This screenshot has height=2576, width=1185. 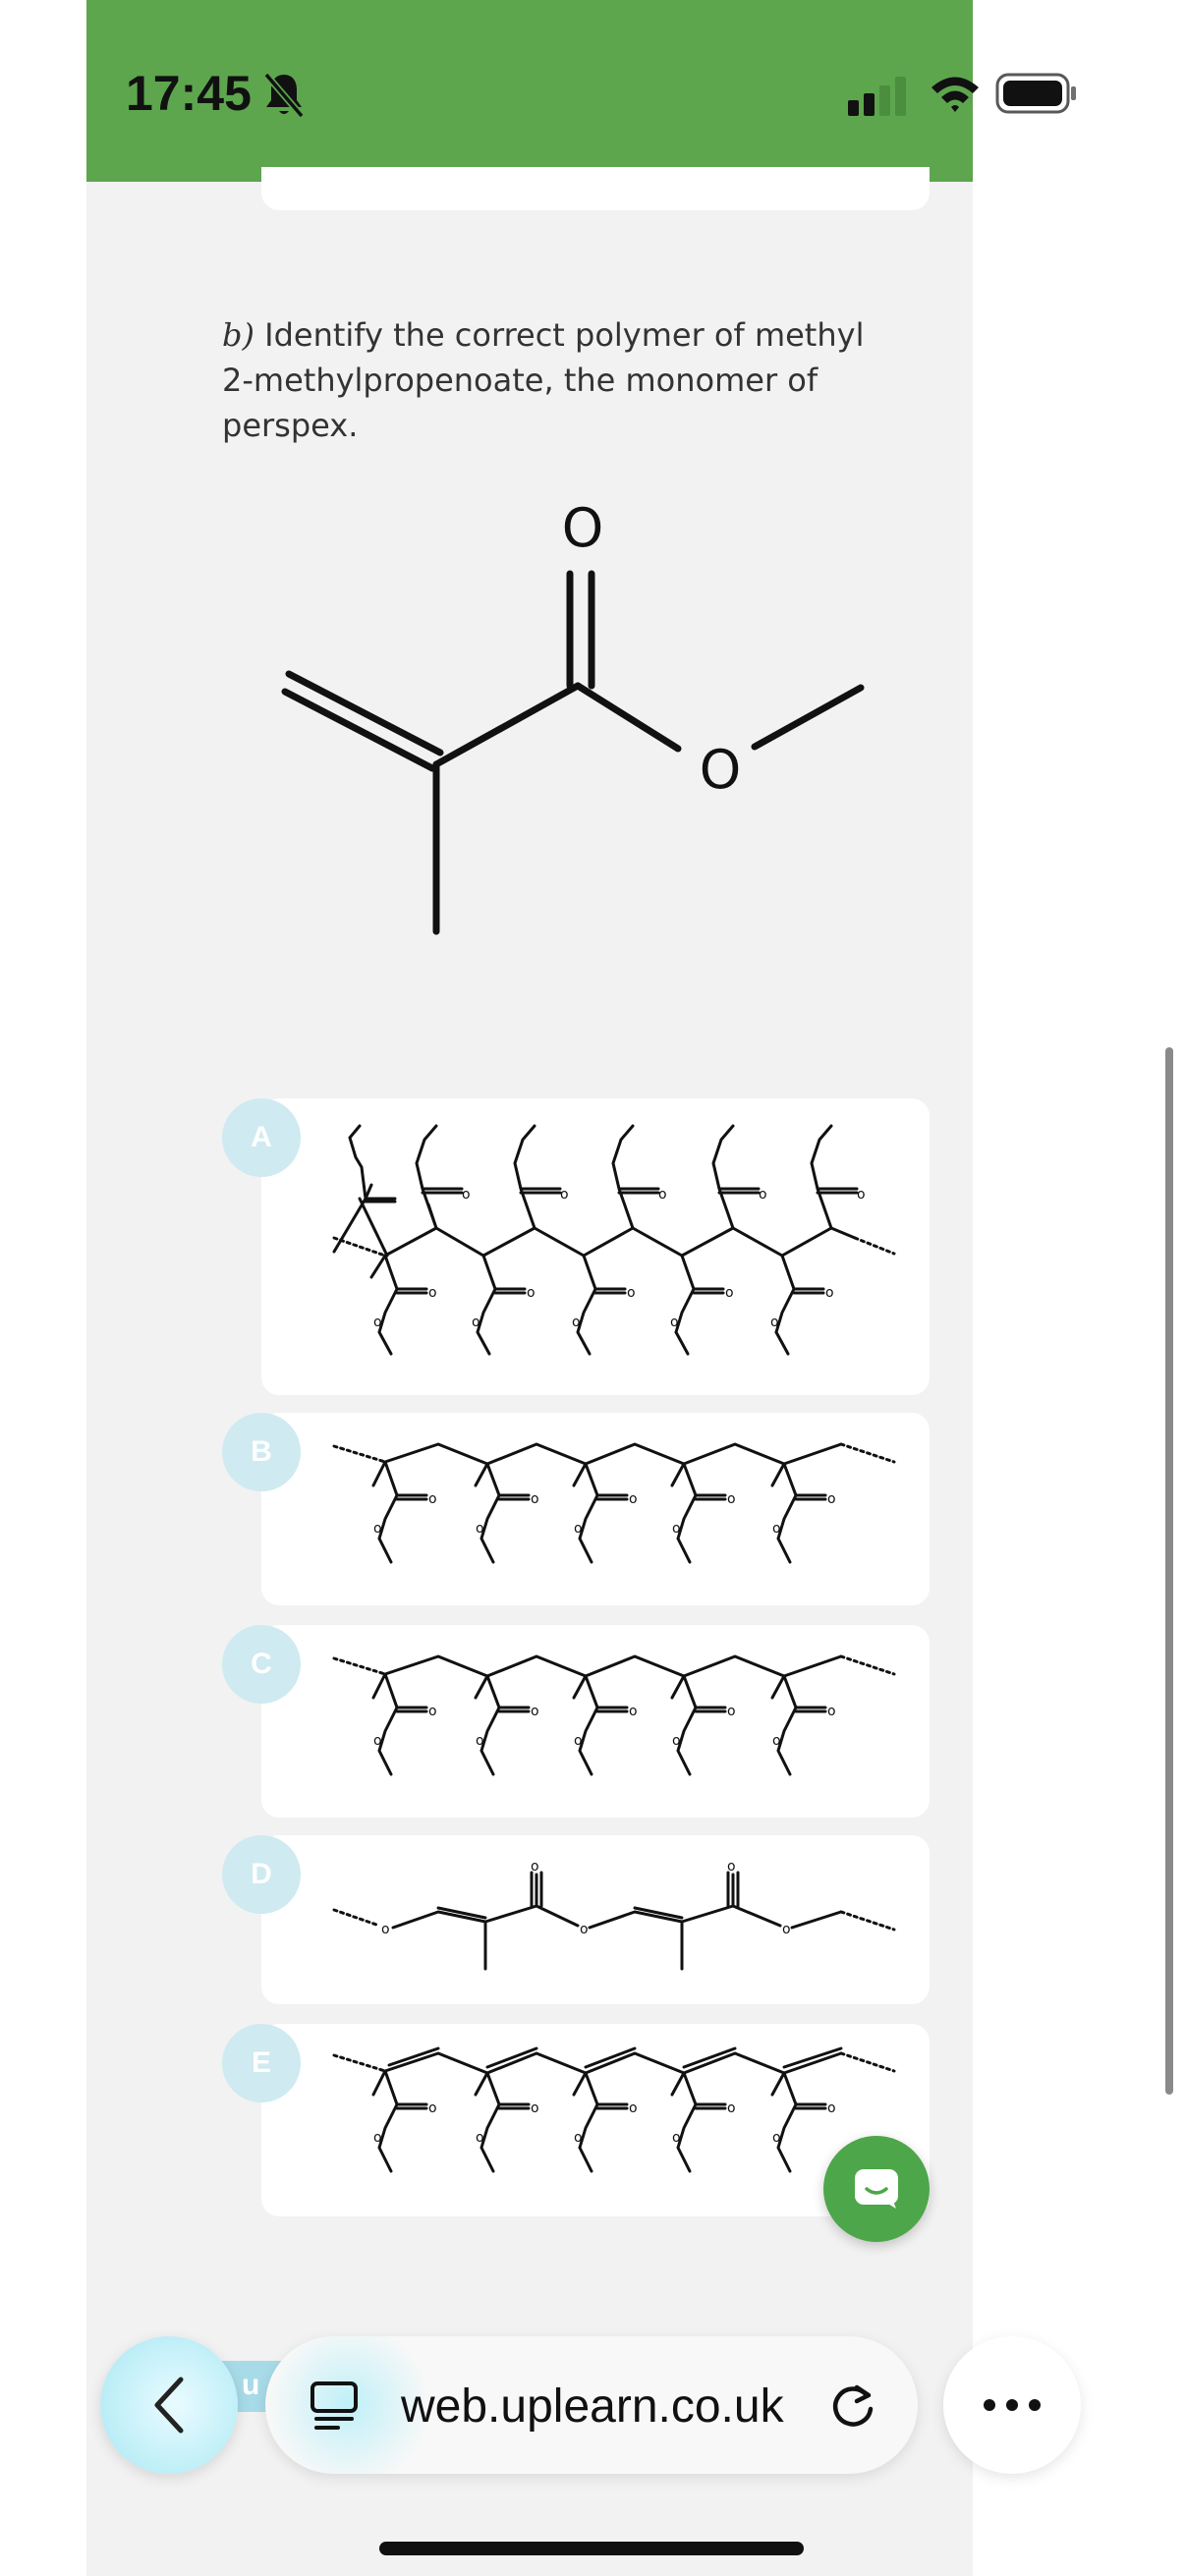 What do you see at coordinates (261, 1874) in the screenshot?
I see `option-badge-d: D` at bounding box center [261, 1874].